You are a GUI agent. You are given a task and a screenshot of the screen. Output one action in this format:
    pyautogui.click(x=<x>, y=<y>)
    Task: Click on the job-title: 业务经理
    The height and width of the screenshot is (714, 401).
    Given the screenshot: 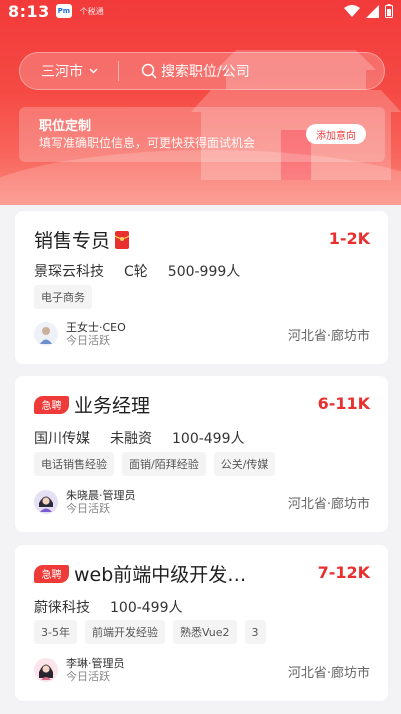 What is the action you would take?
    pyautogui.click(x=112, y=406)
    